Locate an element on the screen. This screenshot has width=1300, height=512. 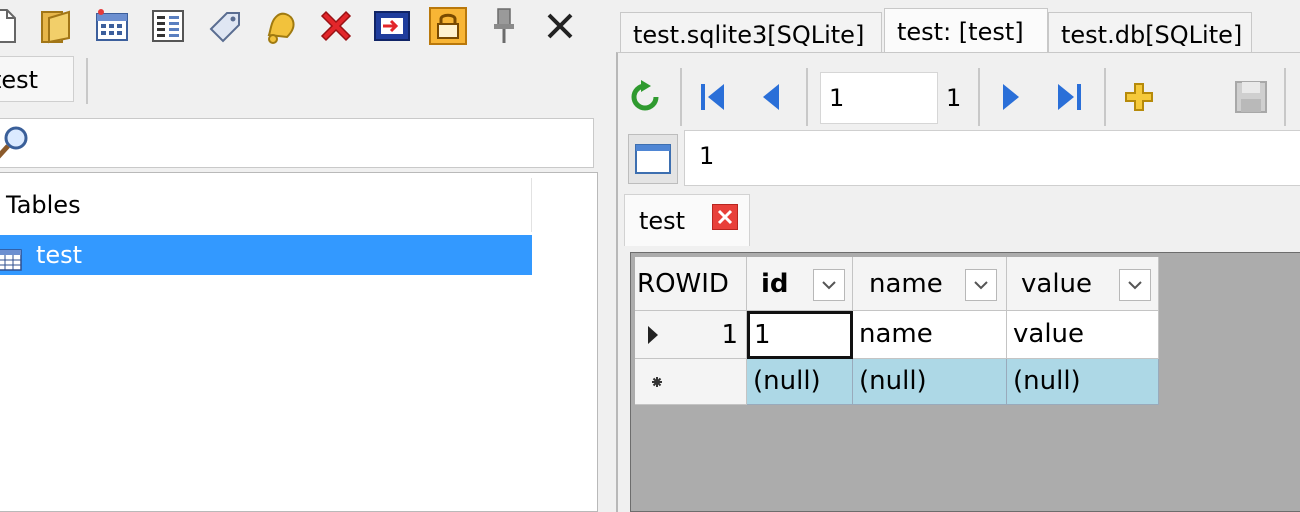
calendar-table-icon is located at coordinates (112, 26).